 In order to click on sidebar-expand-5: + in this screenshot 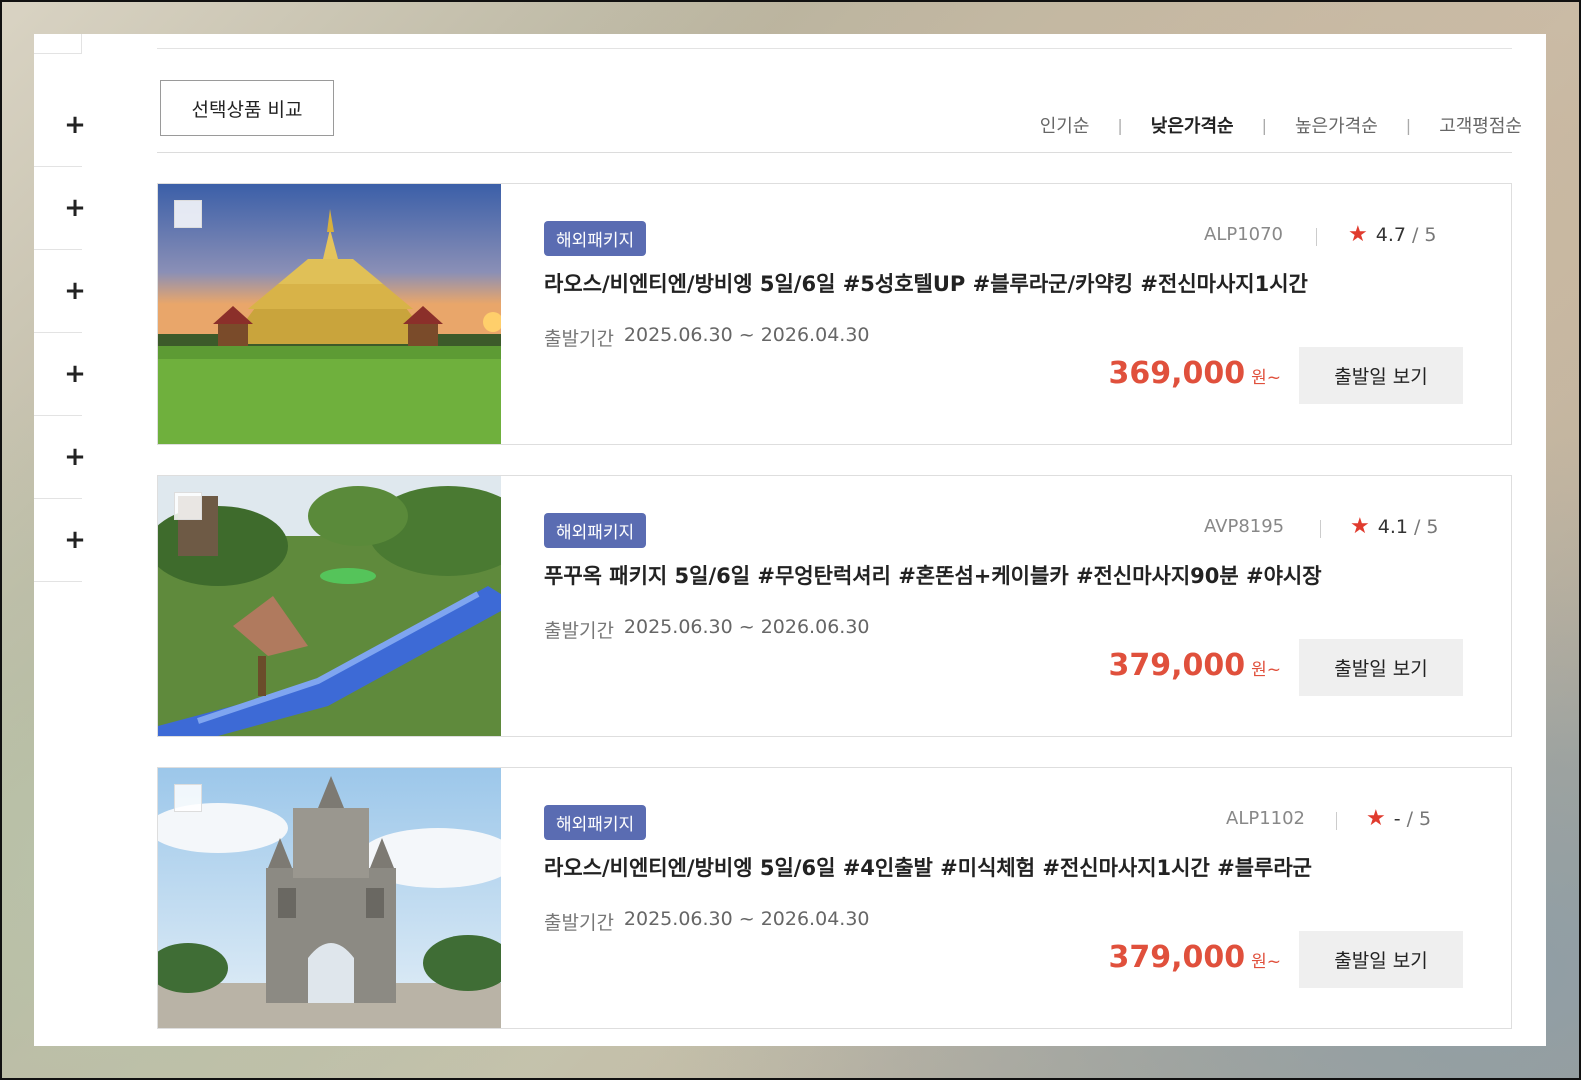, I will do `click(60, 457)`.